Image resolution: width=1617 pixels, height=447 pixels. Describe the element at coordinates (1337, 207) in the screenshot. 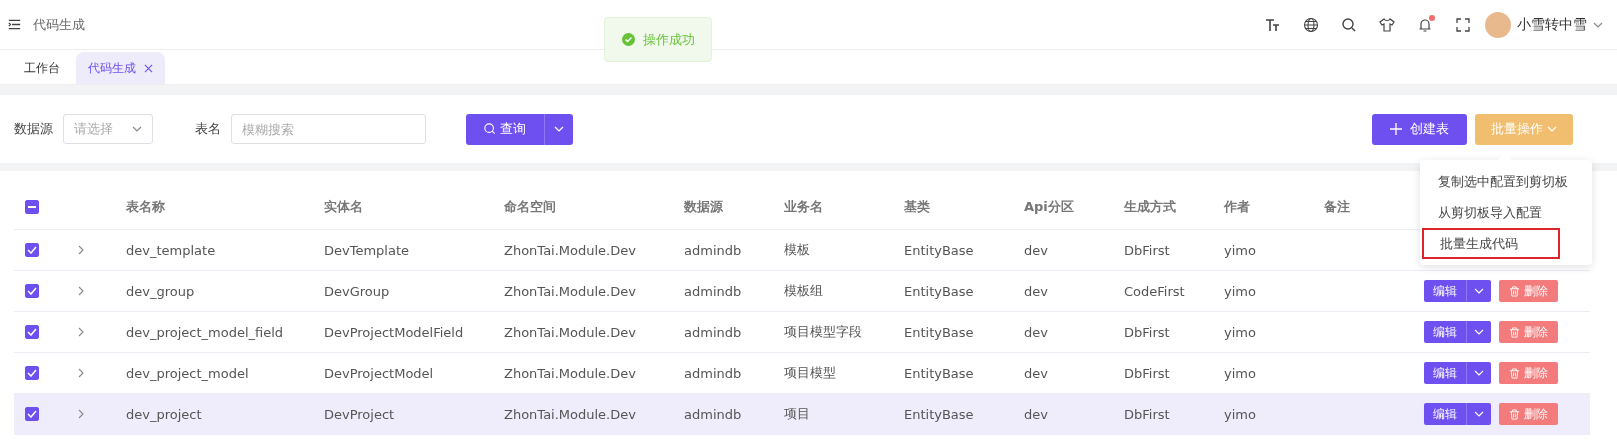

I see `column-header: 备注` at that location.